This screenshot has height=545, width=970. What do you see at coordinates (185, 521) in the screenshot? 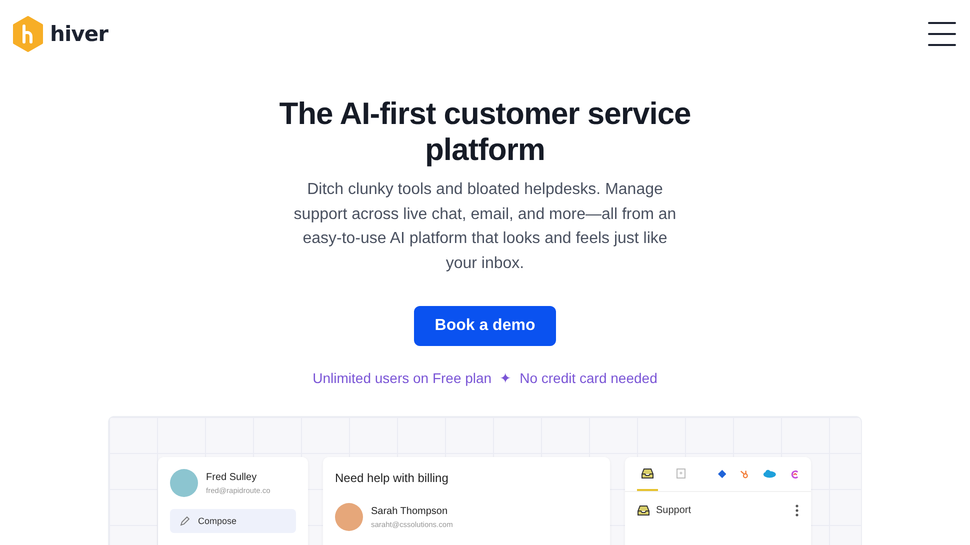
I see `pencil-icon` at bounding box center [185, 521].